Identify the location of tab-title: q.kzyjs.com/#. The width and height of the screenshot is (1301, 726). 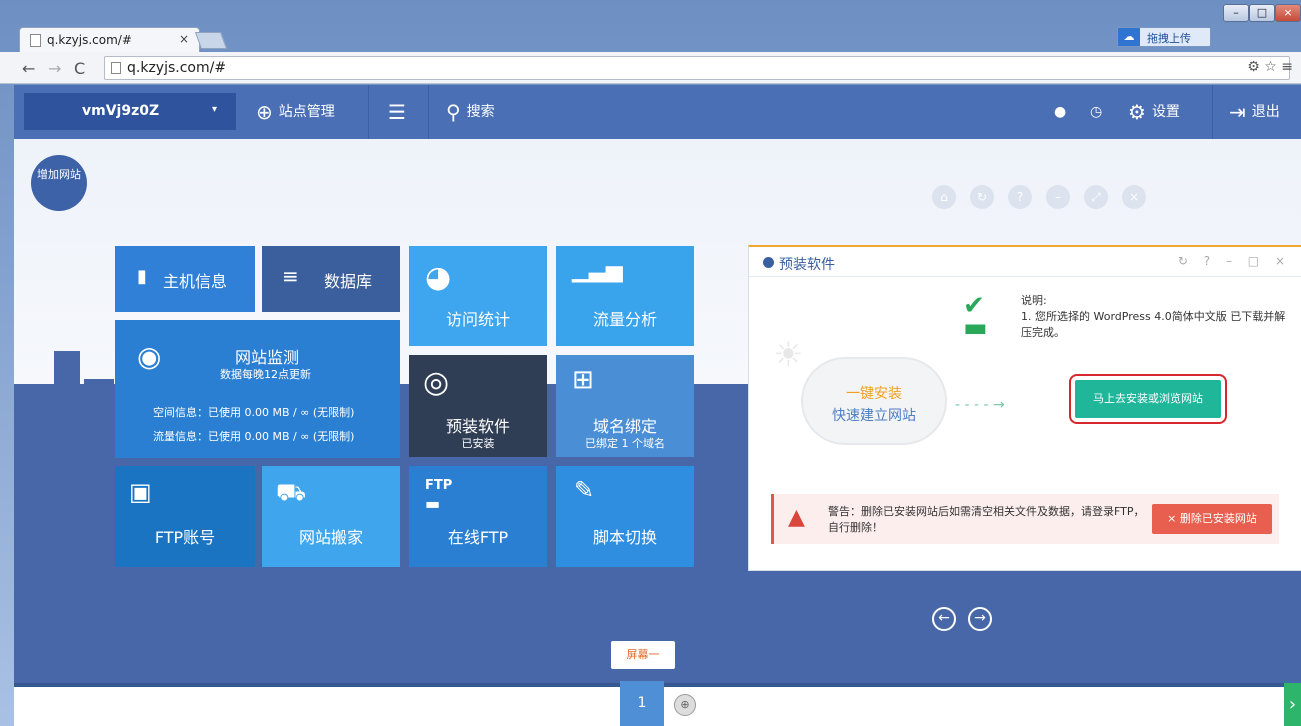
(89, 40).